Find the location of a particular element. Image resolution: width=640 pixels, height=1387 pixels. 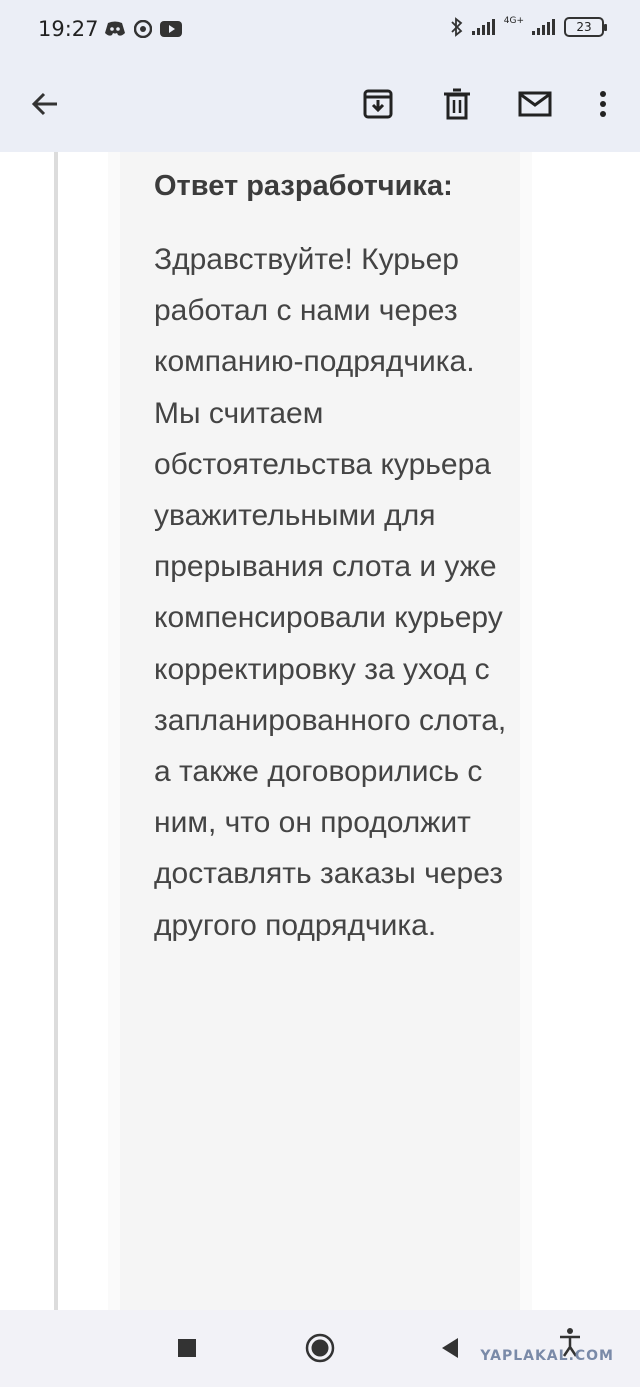

mail-icon is located at coordinates (535, 104).